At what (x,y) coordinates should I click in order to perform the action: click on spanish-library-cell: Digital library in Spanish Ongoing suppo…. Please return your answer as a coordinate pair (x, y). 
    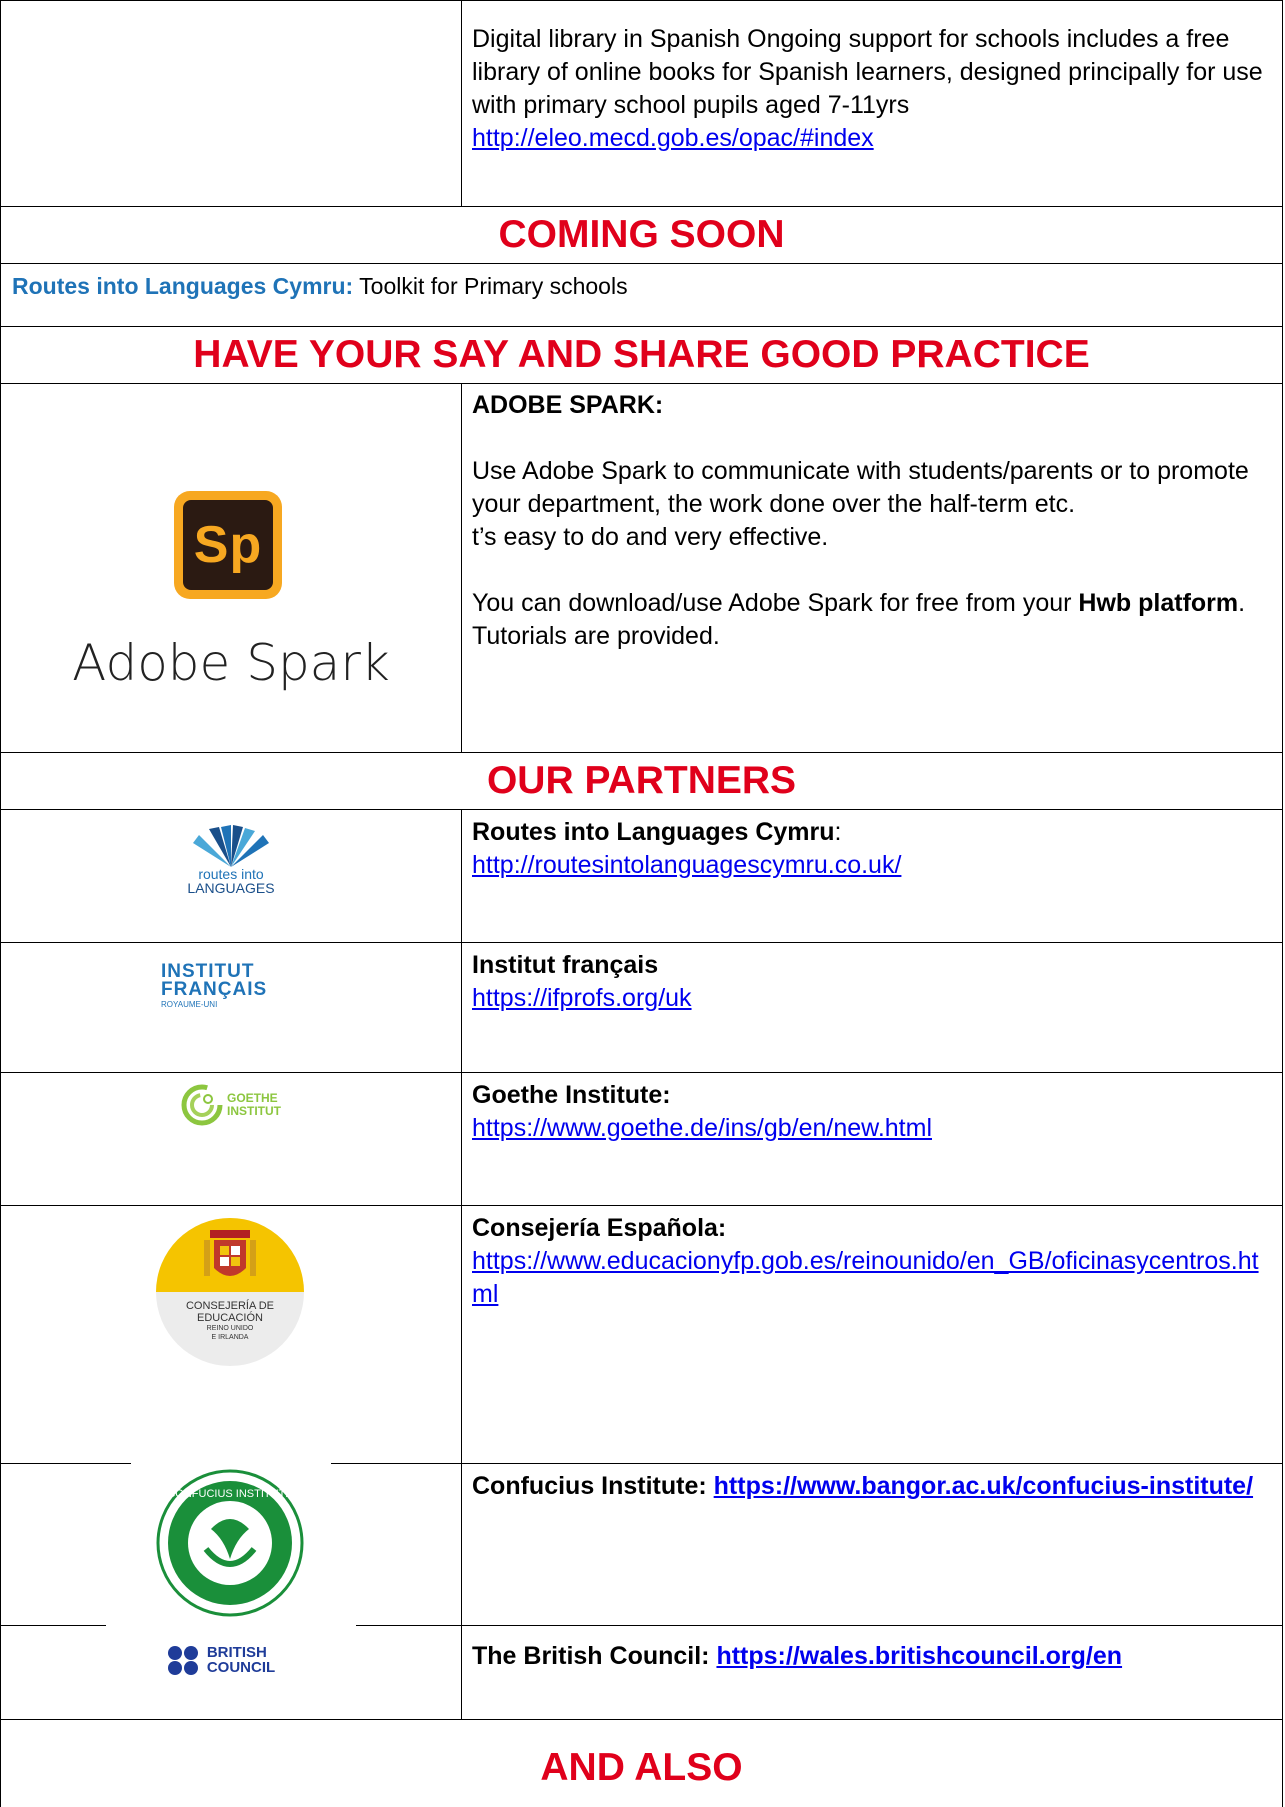
    Looking at the image, I should click on (873, 89).